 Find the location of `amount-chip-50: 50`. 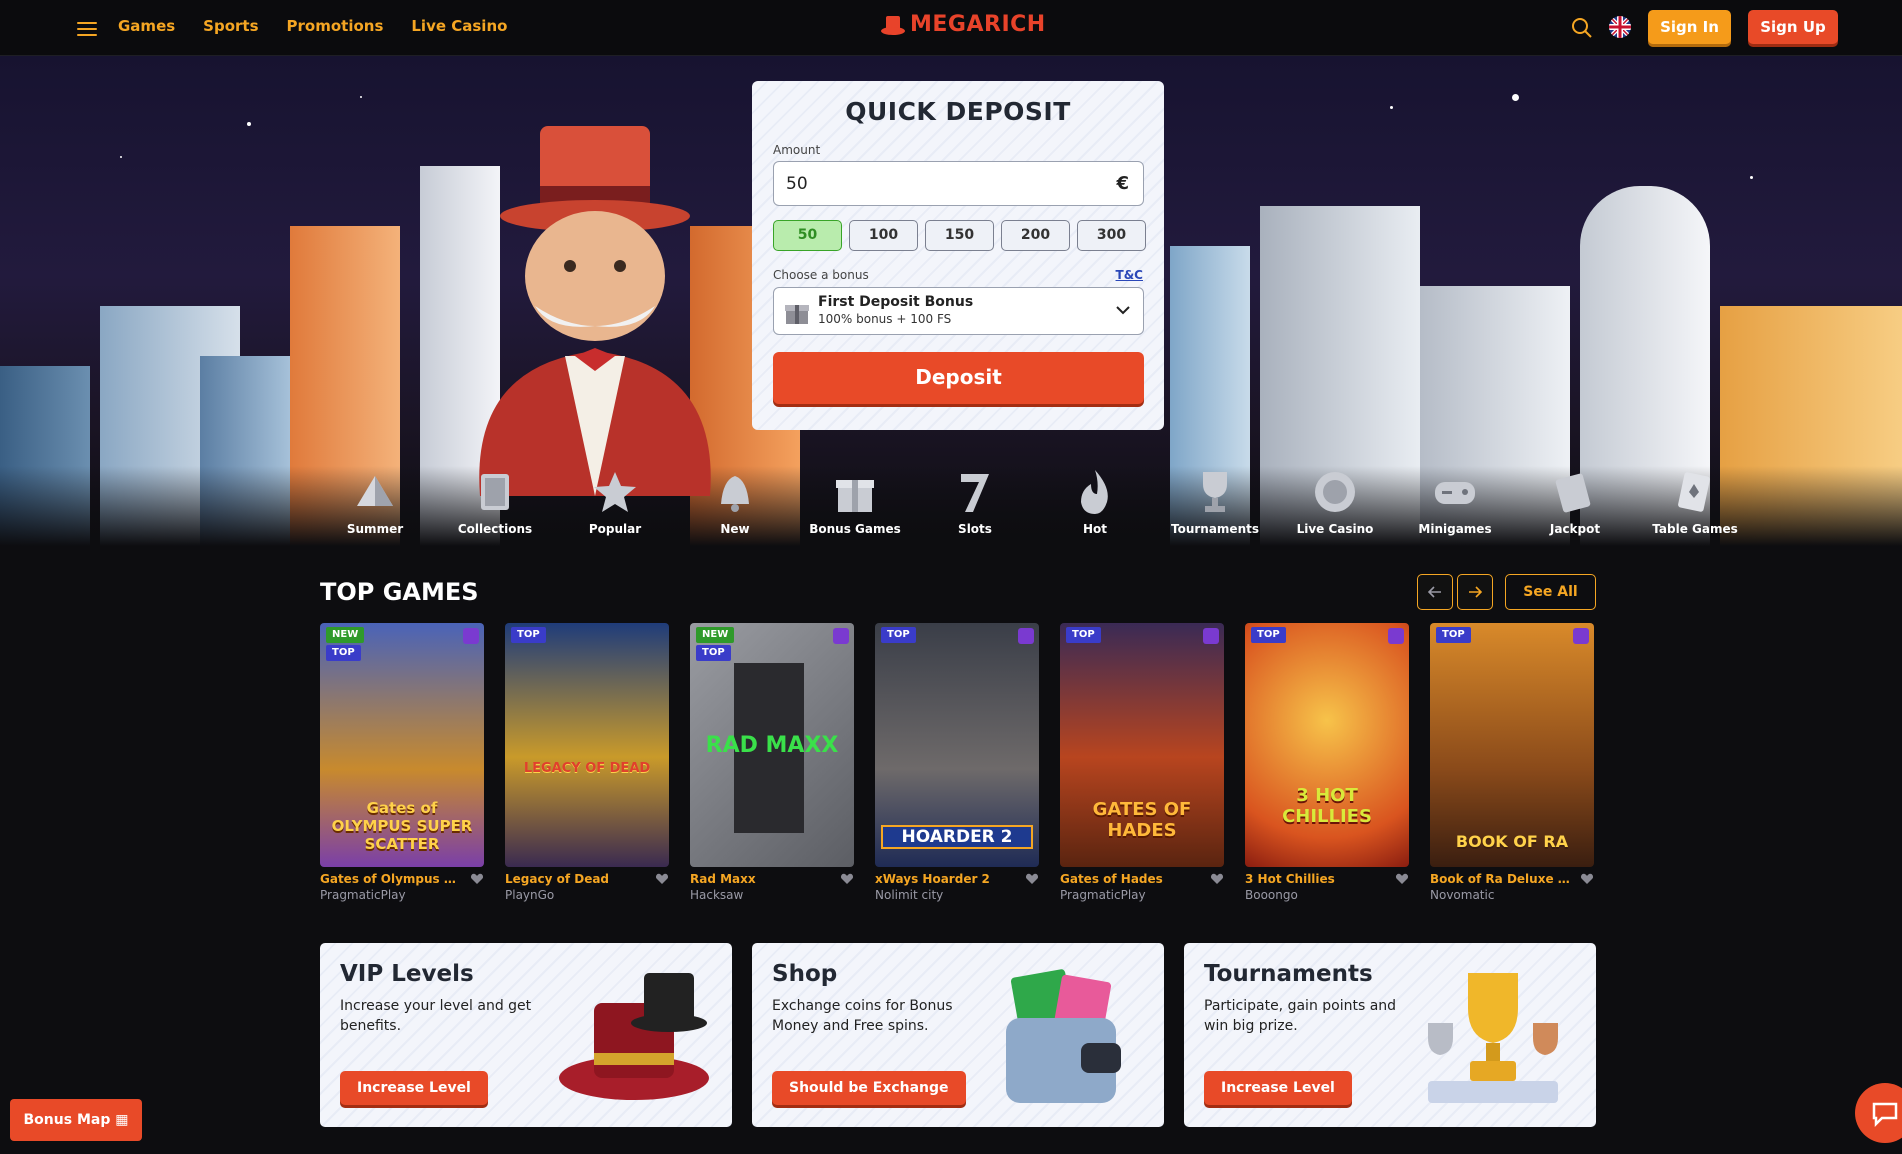

amount-chip-50: 50 is located at coordinates (807, 235).